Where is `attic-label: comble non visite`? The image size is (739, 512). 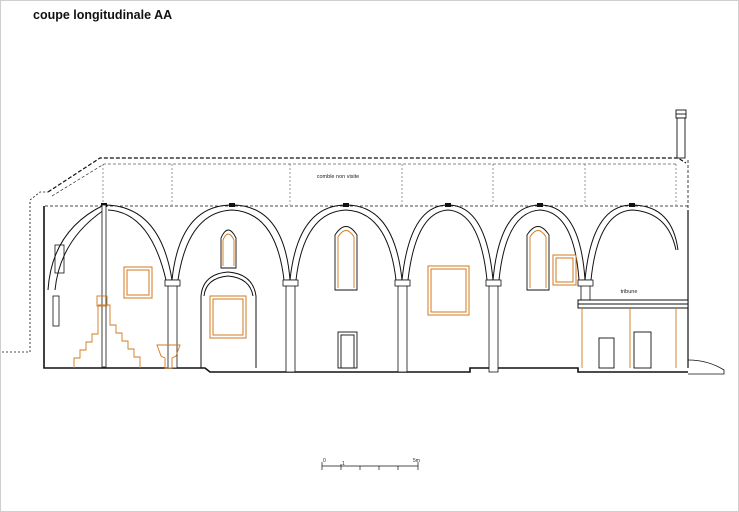
attic-label: comble non visite is located at coordinates (338, 177).